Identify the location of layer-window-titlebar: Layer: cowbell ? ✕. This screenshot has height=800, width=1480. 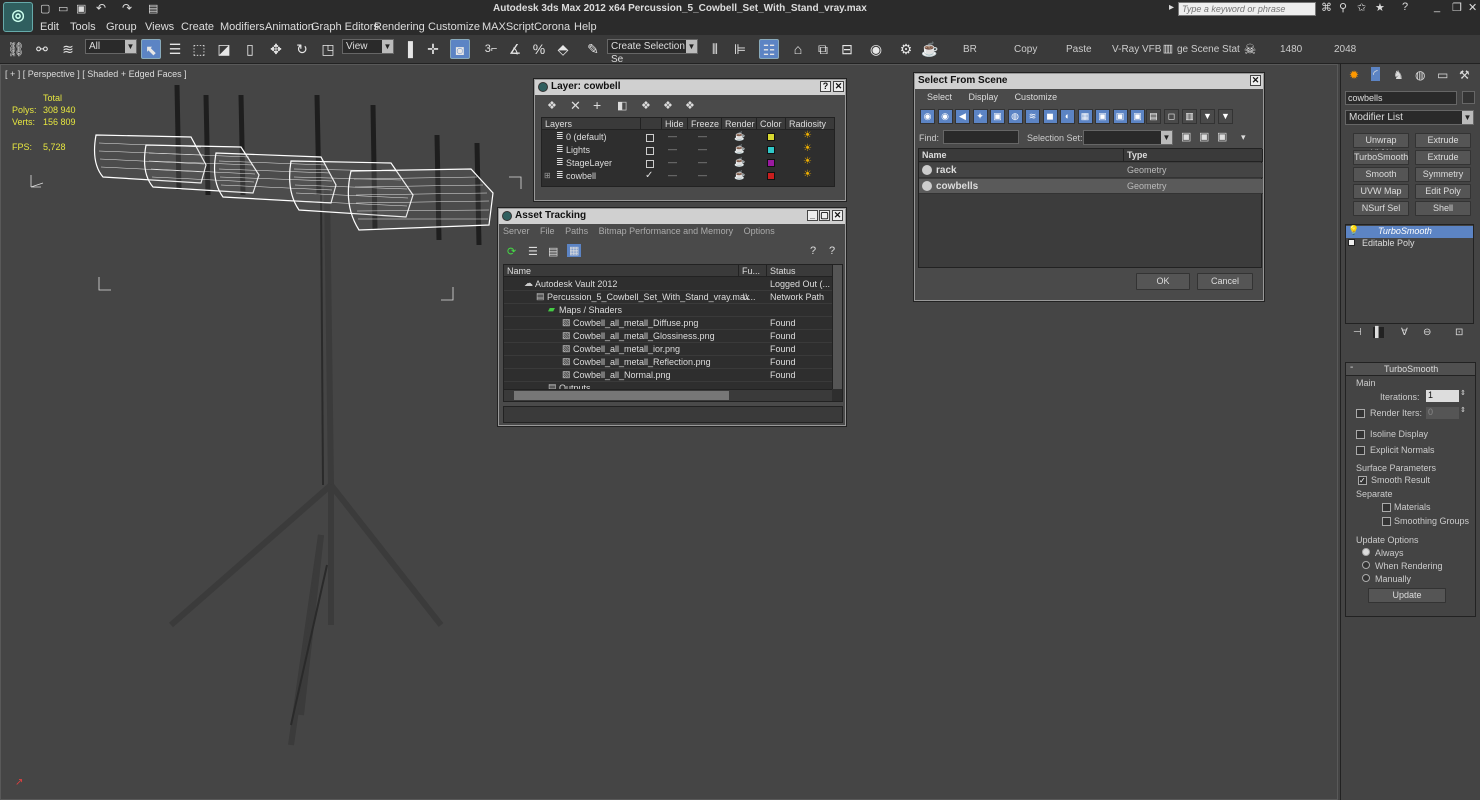
(690, 87).